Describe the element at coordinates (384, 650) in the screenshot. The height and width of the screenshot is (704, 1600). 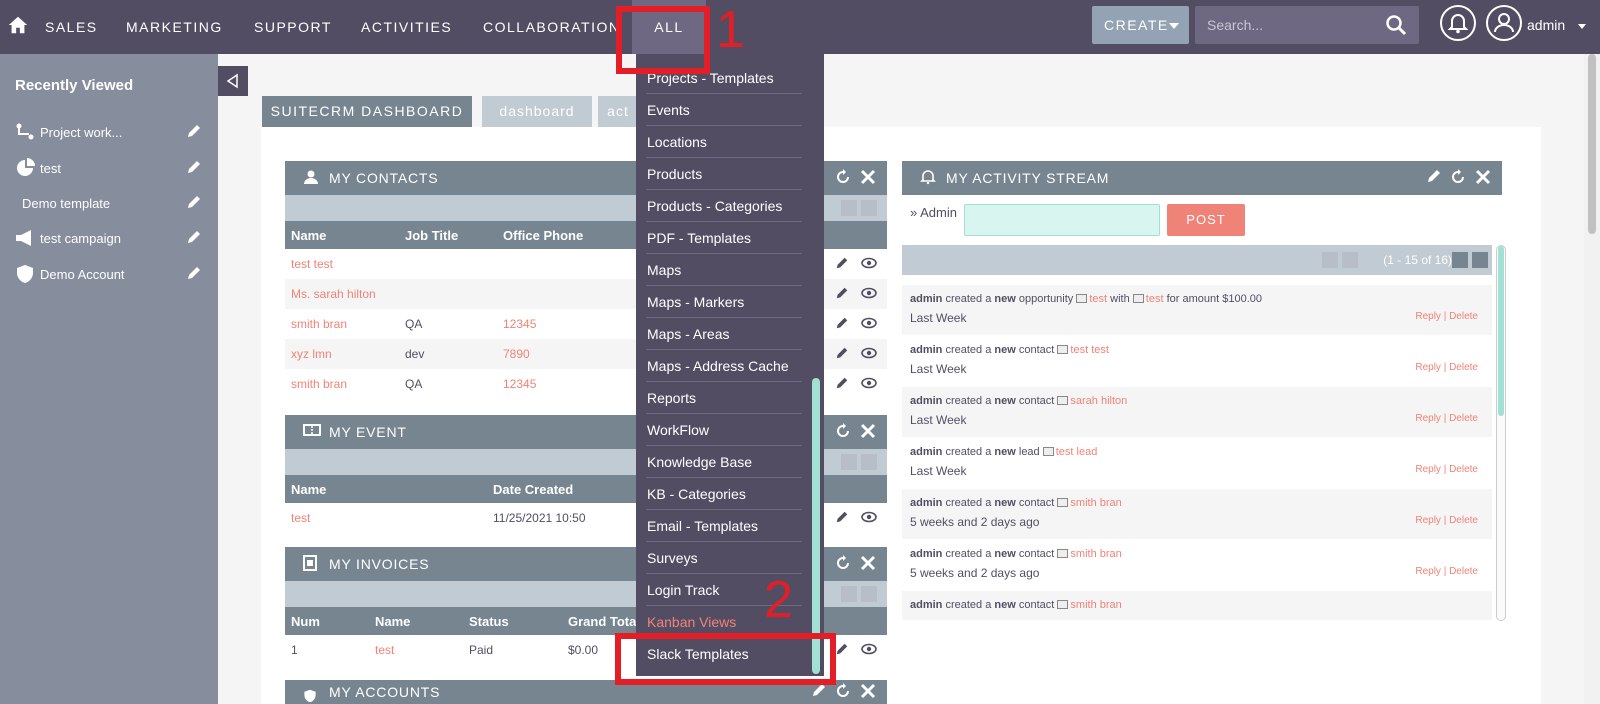
I see `invoice-name-link: test` at that location.